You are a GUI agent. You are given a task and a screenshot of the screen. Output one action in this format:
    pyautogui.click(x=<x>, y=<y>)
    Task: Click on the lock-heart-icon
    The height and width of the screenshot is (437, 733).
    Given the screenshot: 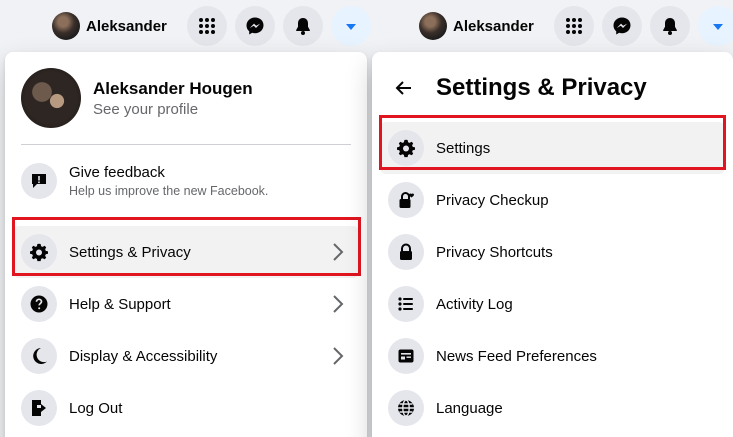 What is the action you would take?
    pyautogui.click(x=406, y=200)
    